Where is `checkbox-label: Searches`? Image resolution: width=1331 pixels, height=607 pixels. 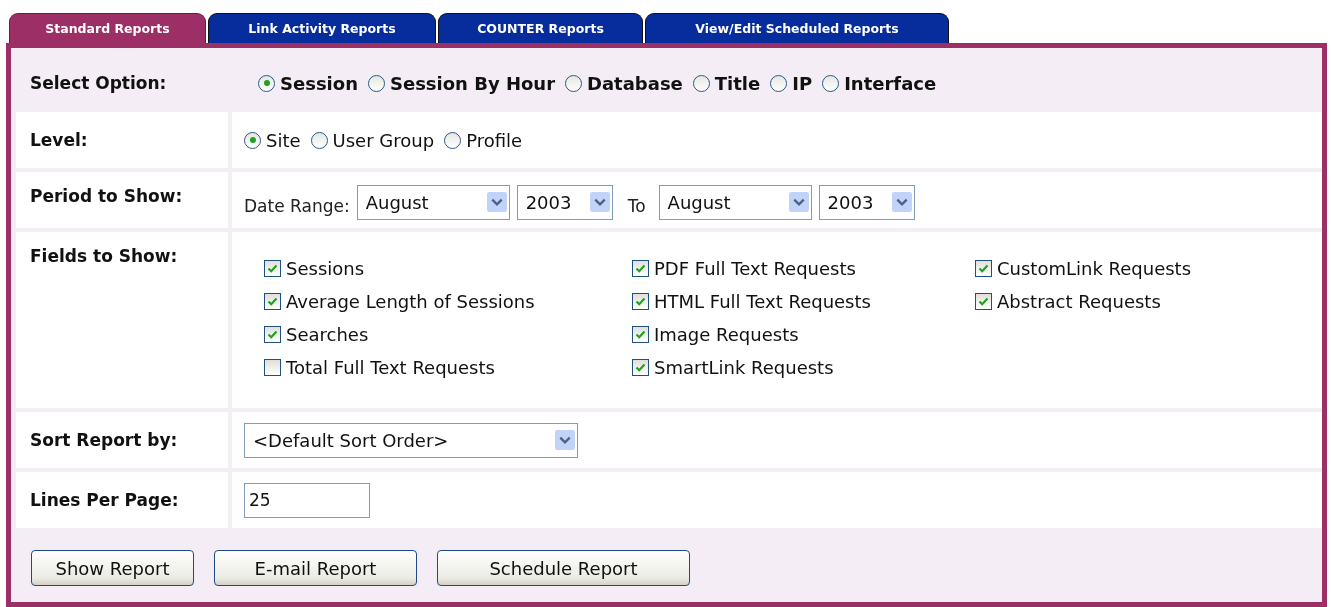
checkbox-label: Searches is located at coordinates (327, 334).